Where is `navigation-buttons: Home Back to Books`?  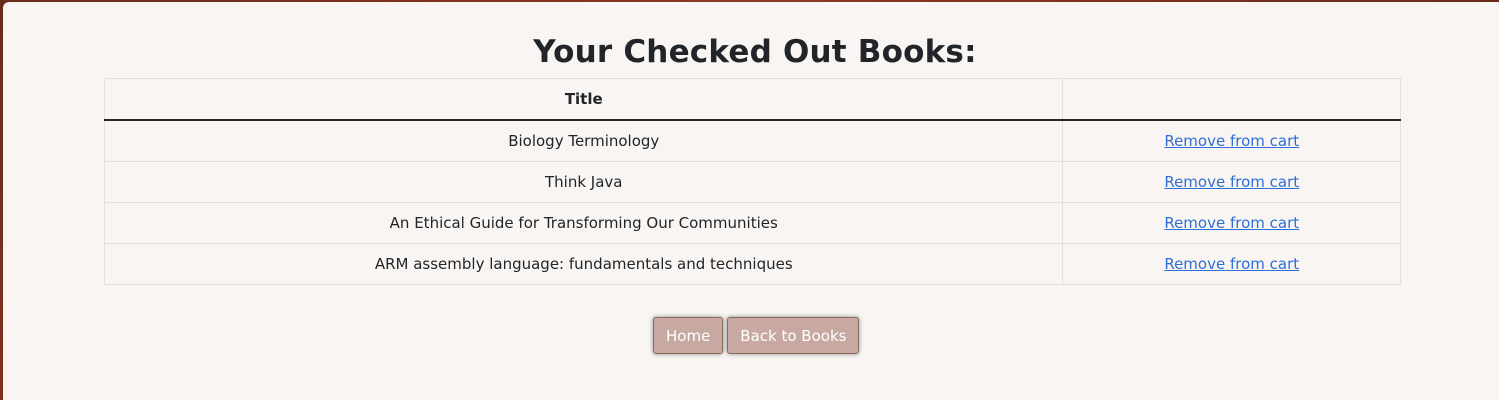 navigation-buttons: Home Back to Books is located at coordinates (756, 335).